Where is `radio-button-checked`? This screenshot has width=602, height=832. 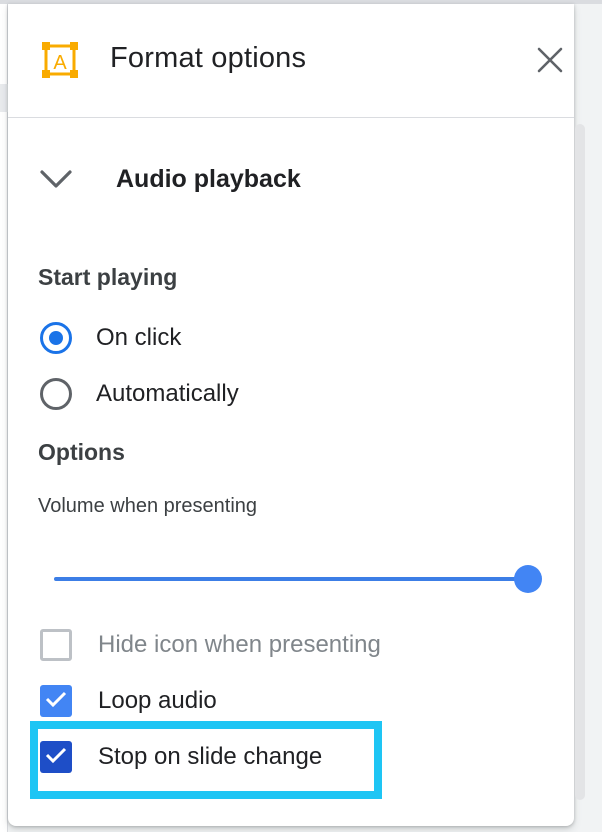 radio-button-checked is located at coordinates (56, 338).